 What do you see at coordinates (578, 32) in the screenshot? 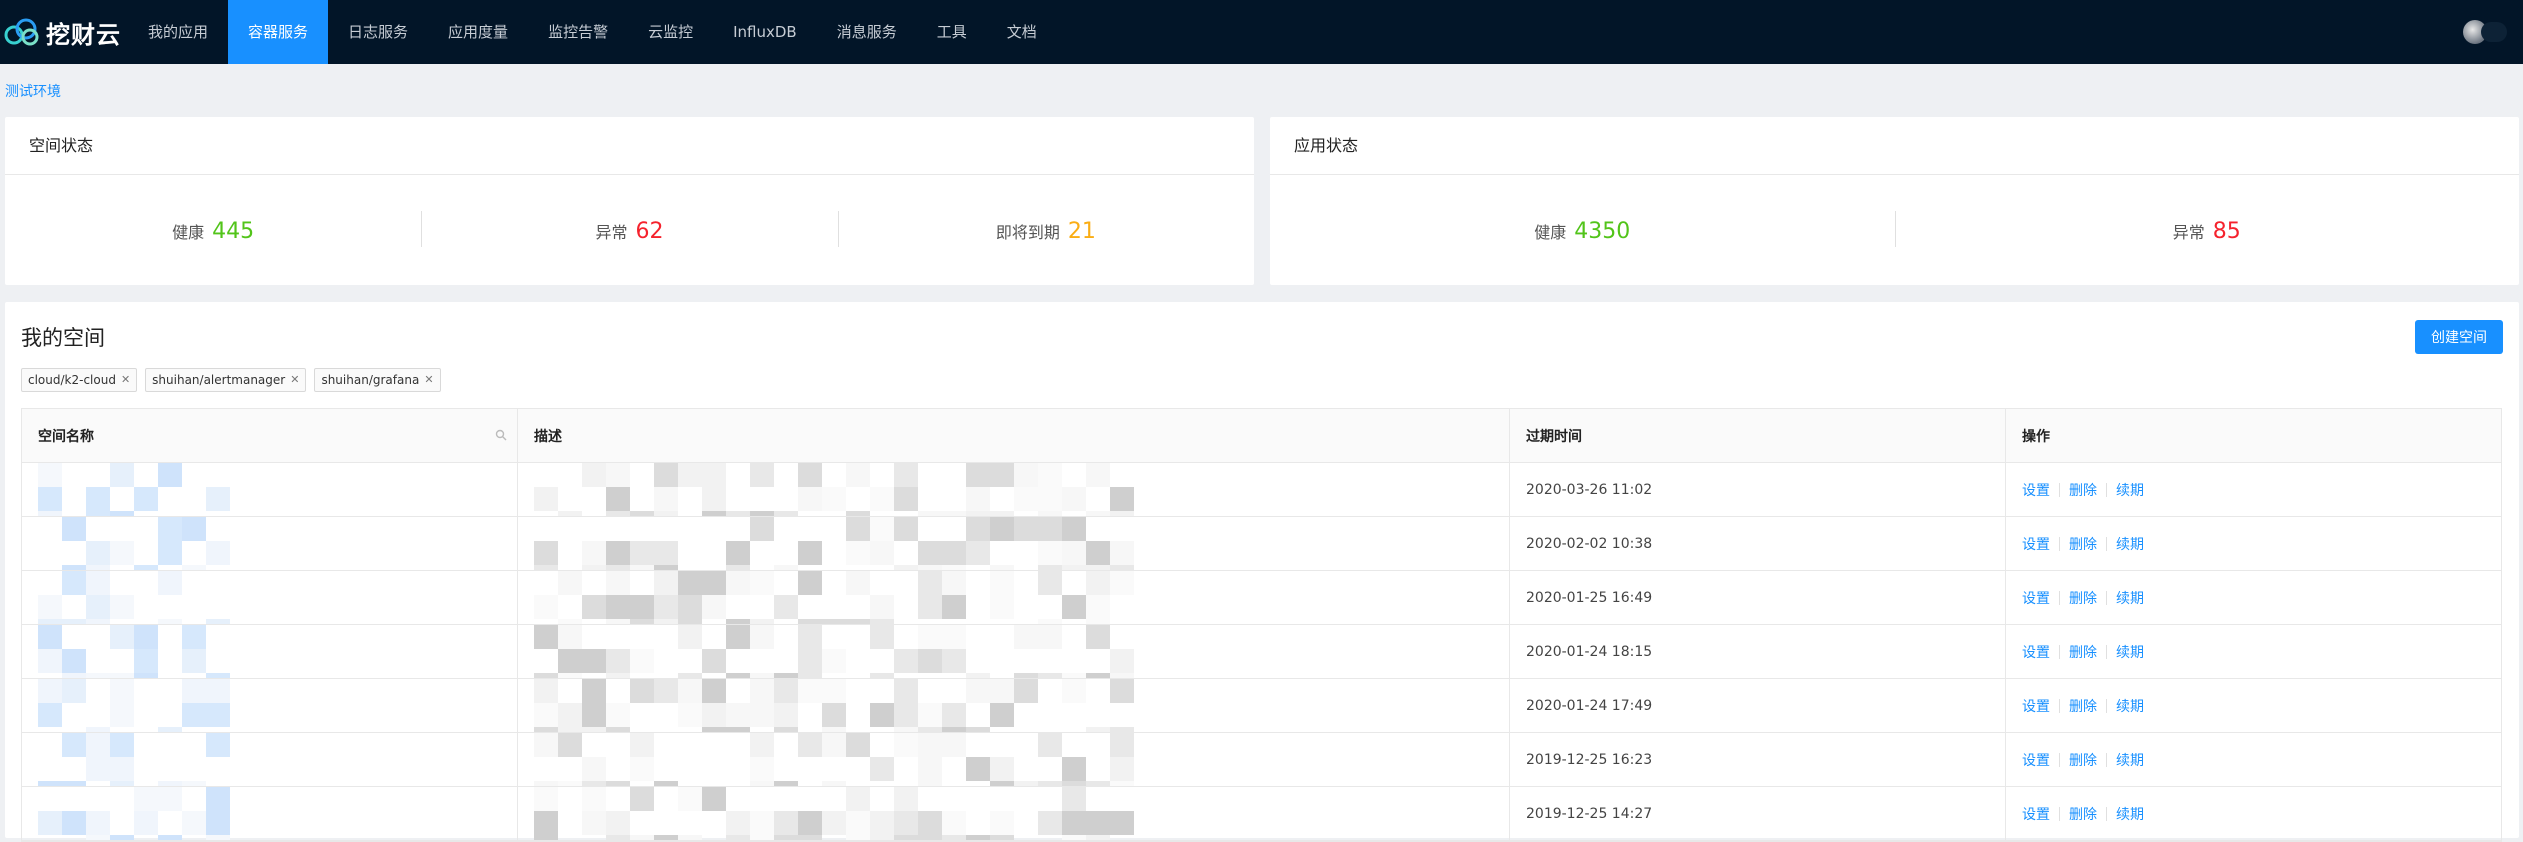
I see `nav-item-4: 监控告警` at bounding box center [578, 32].